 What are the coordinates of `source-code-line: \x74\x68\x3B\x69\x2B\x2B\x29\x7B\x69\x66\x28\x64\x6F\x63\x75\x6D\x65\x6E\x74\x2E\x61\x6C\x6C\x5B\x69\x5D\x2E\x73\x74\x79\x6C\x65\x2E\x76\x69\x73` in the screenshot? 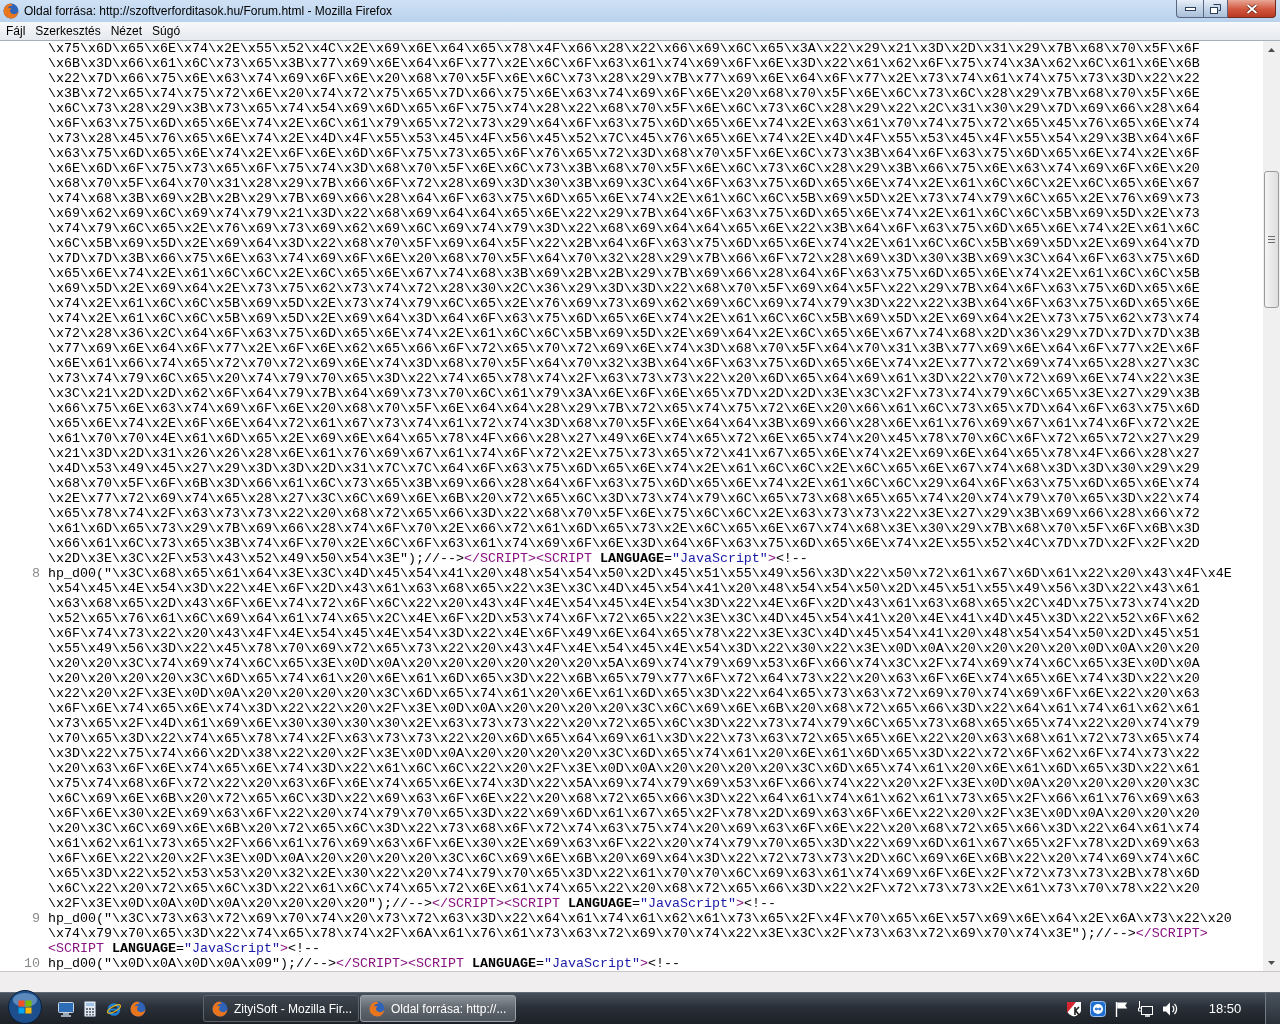 It's located at (624, 198).